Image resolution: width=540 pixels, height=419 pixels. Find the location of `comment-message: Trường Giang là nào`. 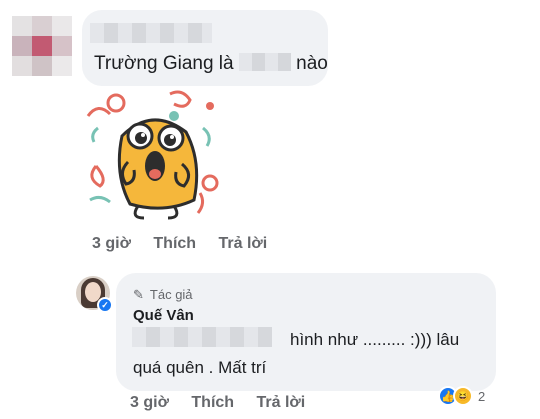

comment-message: Trường Giang là nào is located at coordinates (211, 64).